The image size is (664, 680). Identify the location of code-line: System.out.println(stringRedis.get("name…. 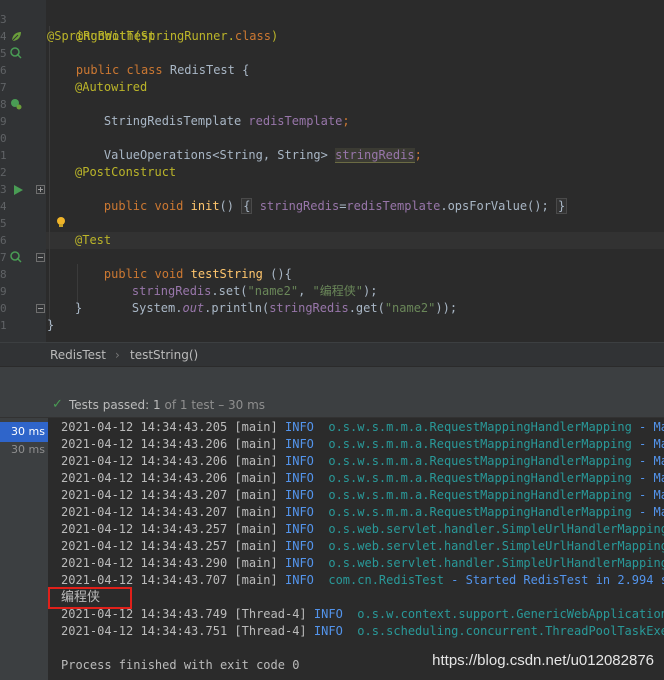
(280, 299).